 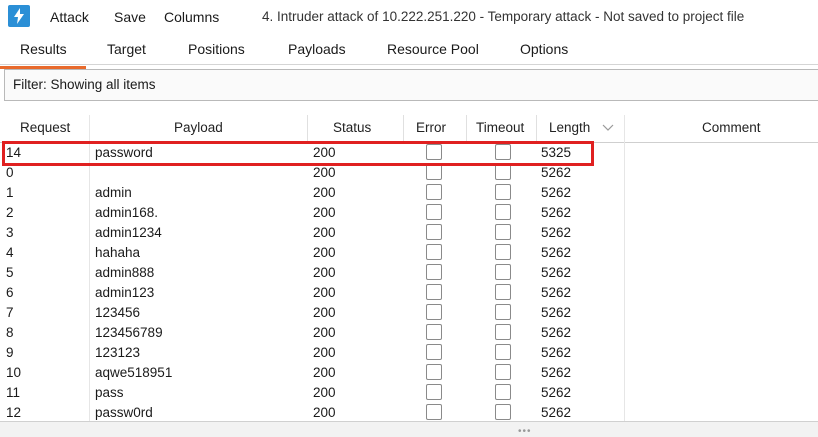 I want to click on cell-request: 3, so click(x=10, y=232).